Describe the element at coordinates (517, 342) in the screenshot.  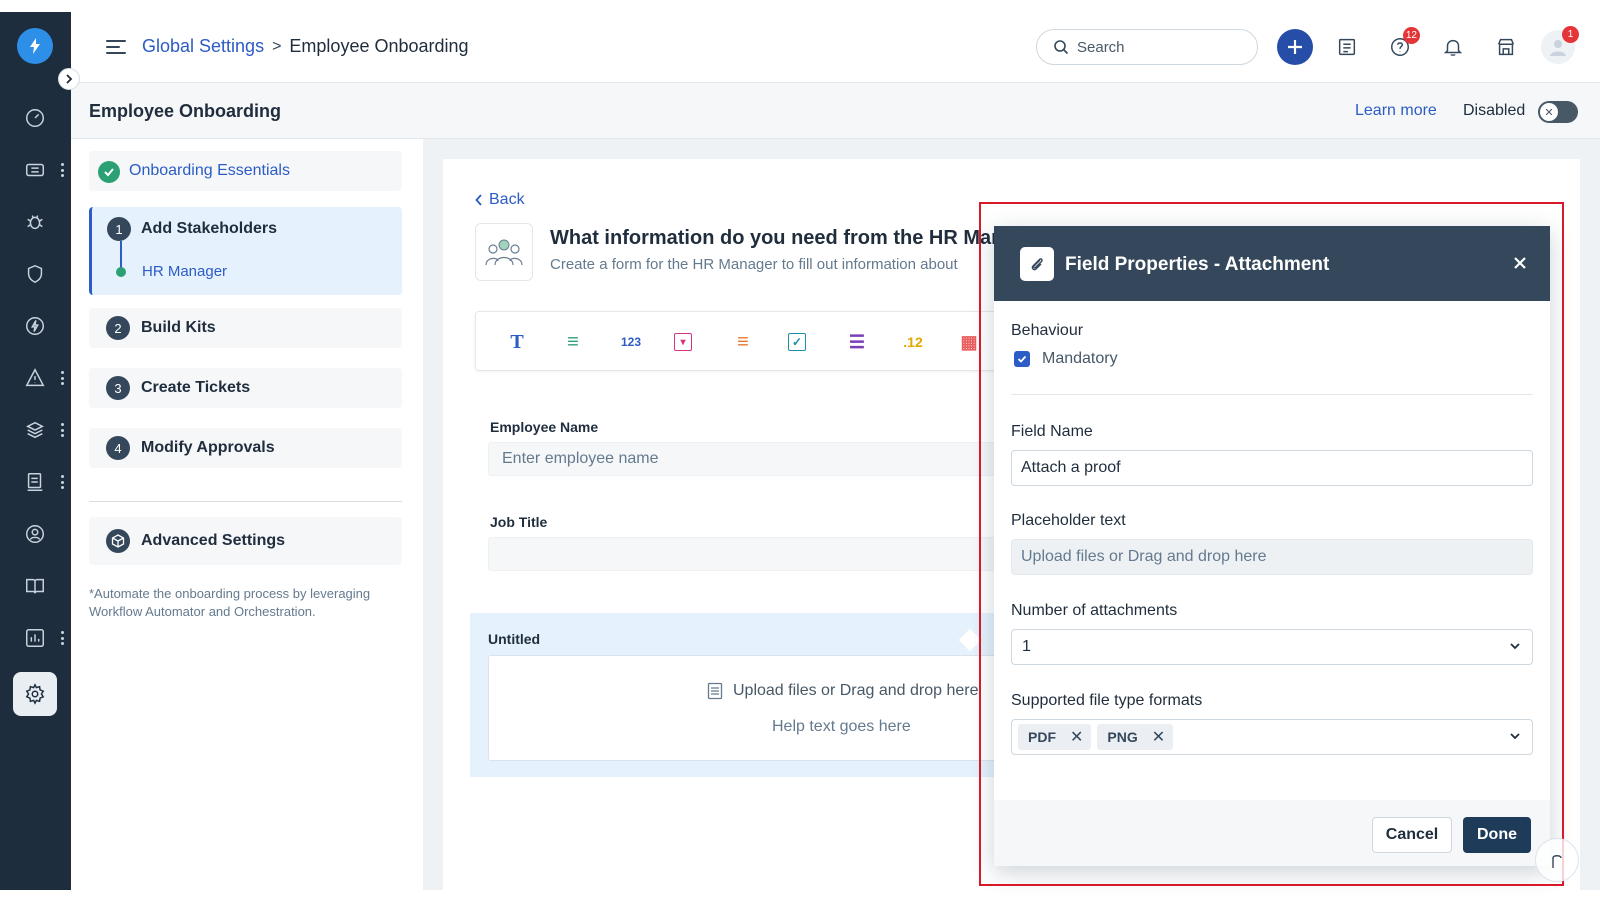
I see `text-field-tool: T` at that location.